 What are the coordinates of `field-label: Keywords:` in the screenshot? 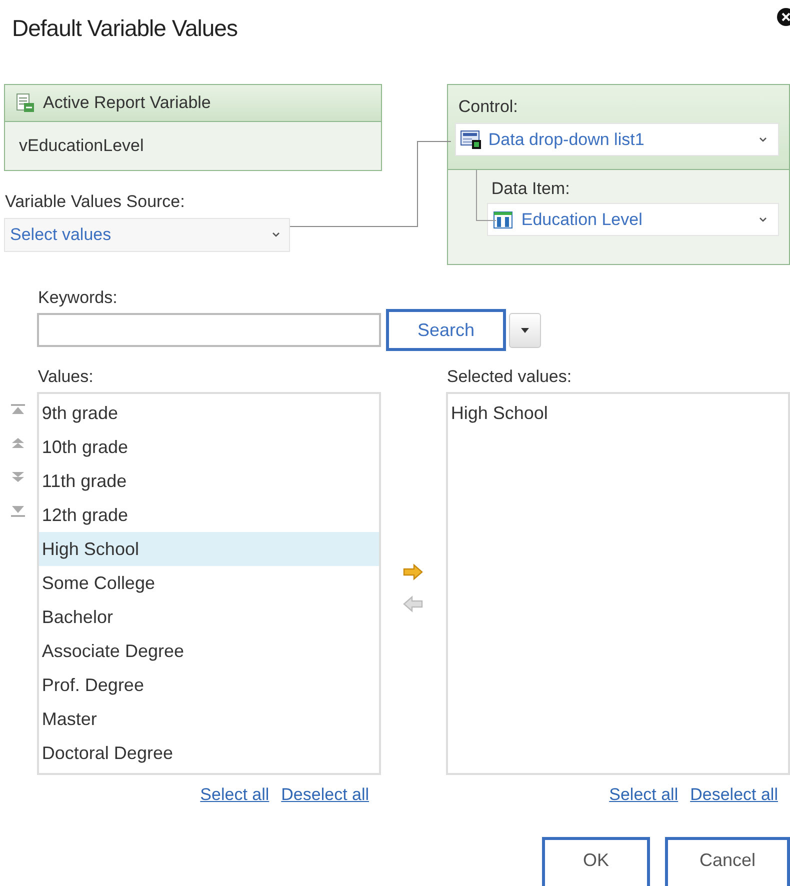 It's located at (78, 298).